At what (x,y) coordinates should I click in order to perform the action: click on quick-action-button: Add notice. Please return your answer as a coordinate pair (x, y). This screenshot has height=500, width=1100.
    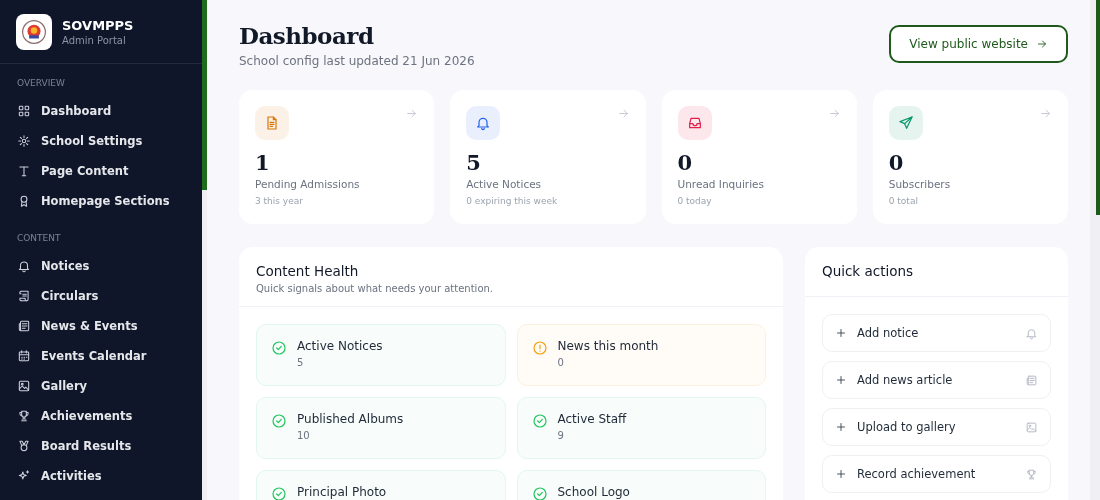
    Looking at the image, I should click on (936, 333).